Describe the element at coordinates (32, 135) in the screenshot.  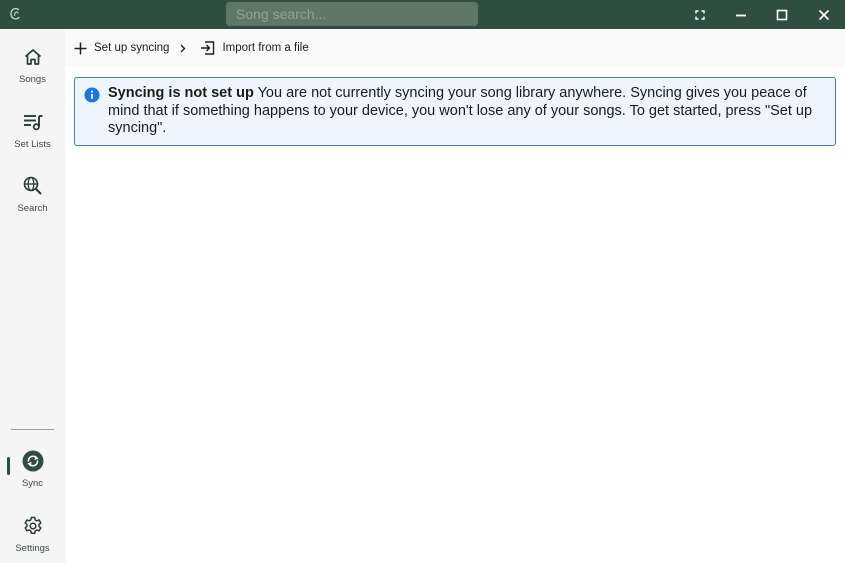
I see `sidebar-item-set-lists: Set Lists` at that location.